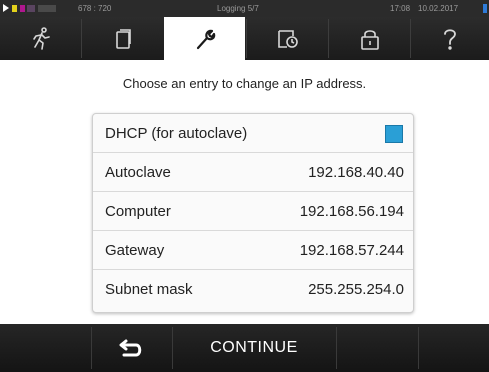 The image size is (489, 372). What do you see at coordinates (253, 250) in the screenshot?
I see `list-item-gateway: Gateway 192.168.57.244` at bounding box center [253, 250].